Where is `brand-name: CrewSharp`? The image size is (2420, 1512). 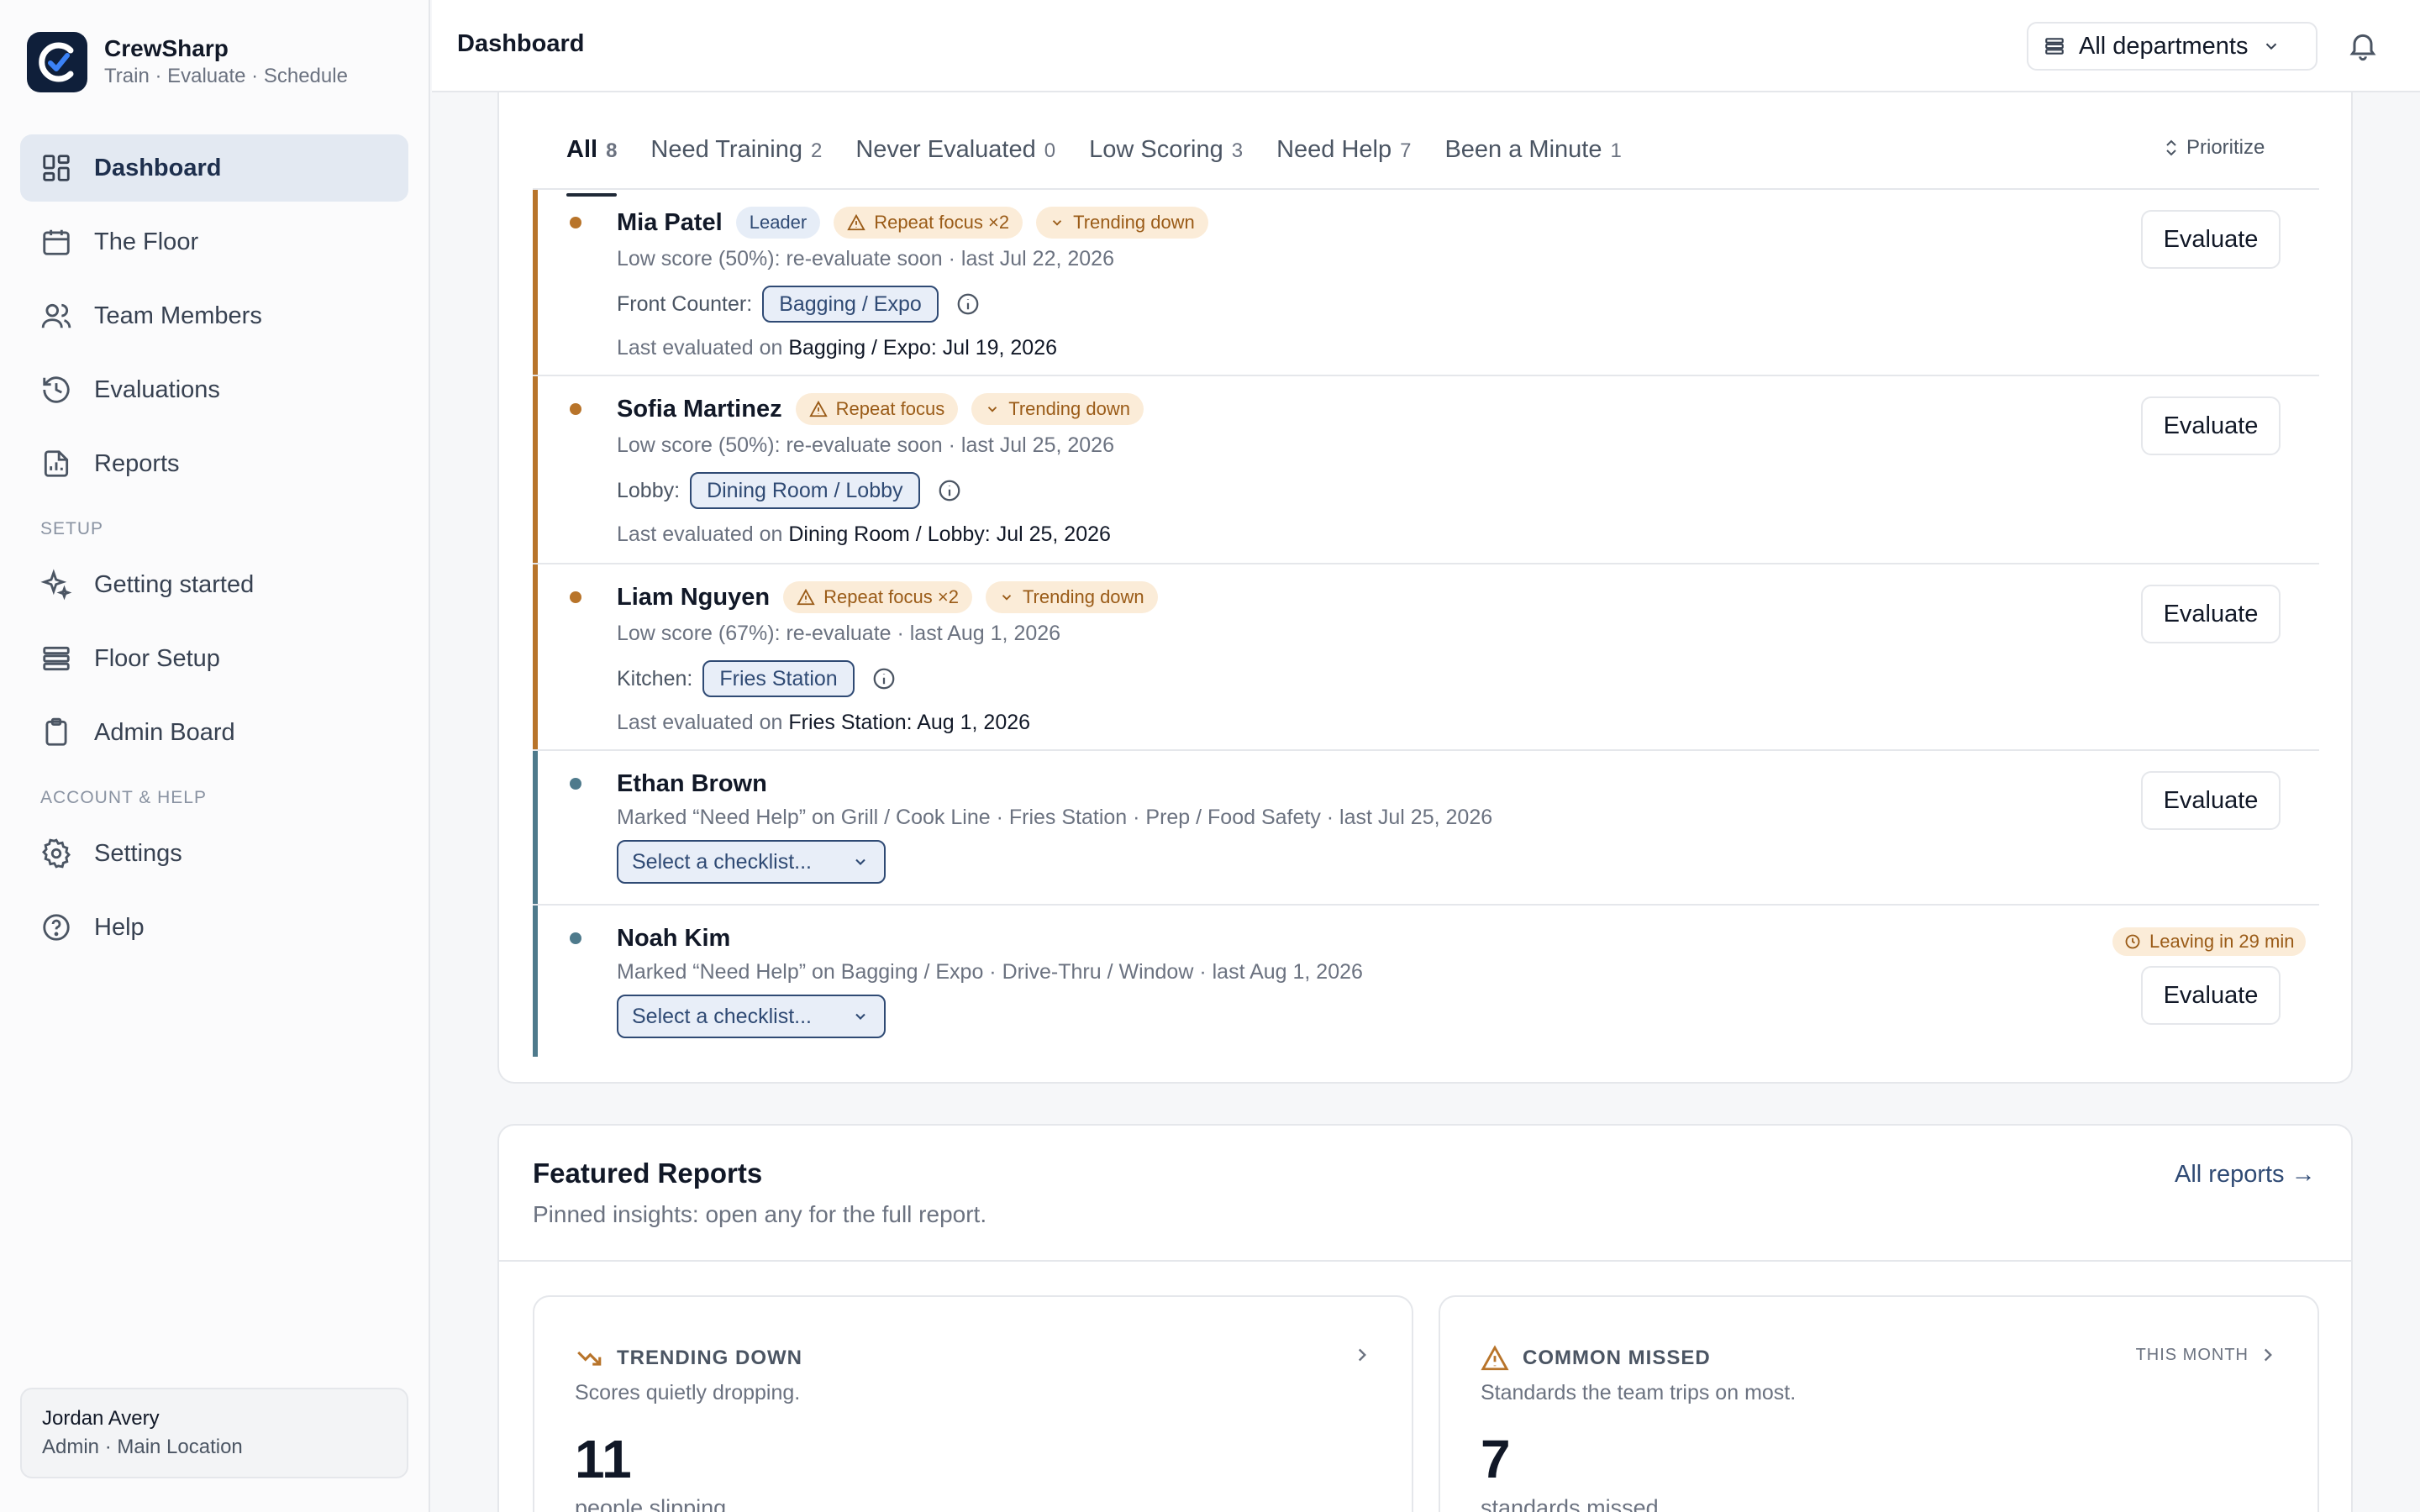
brand-name: CrewSharp is located at coordinates (166, 48).